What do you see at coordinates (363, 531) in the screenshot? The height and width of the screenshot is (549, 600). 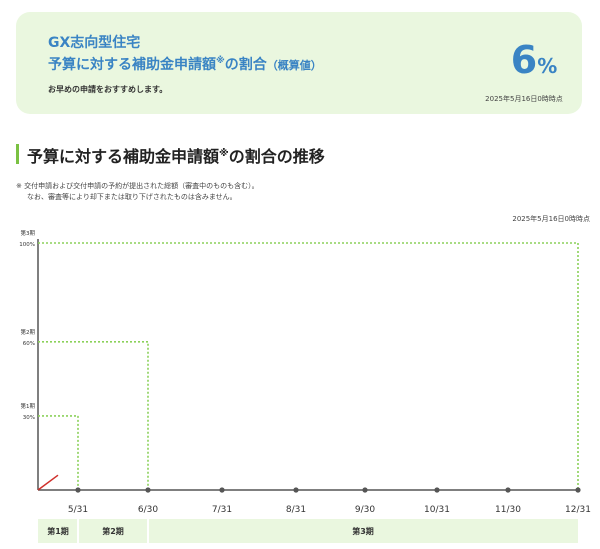 I see `period-label-3: 第3期` at bounding box center [363, 531].